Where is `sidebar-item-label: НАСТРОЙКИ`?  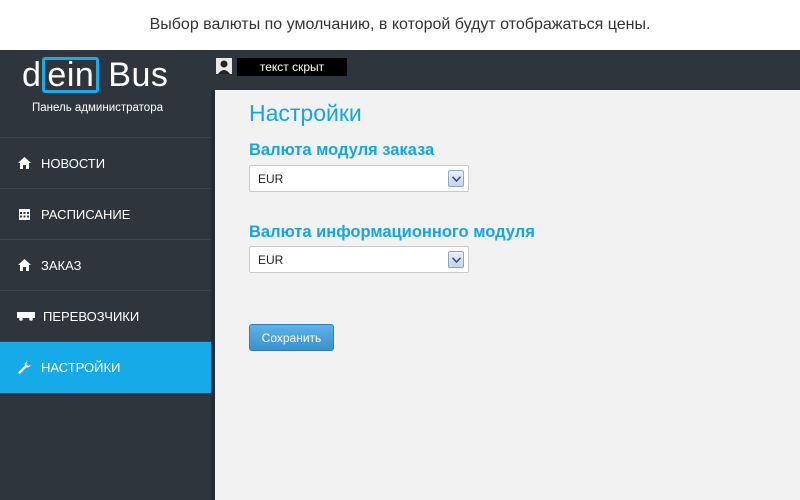
sidebar-item-label: НАСТРОЙКИ is located at coordinates (81, 367).